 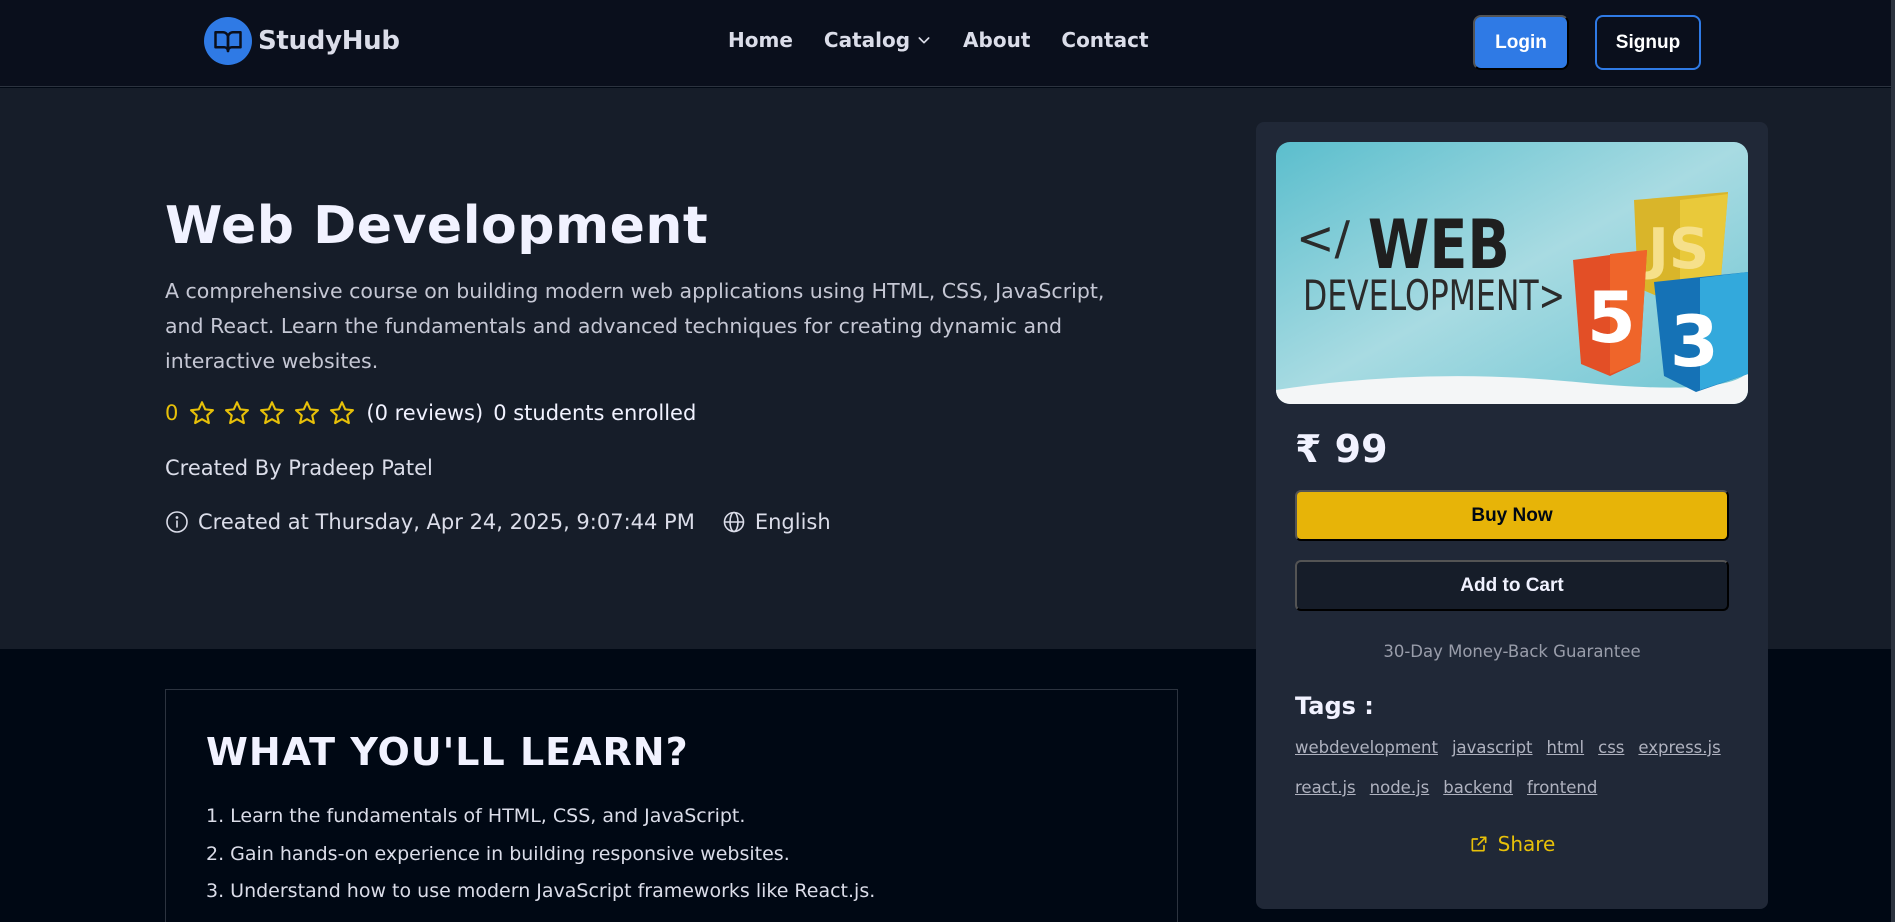 What do you see at coordinates (1341, 449) in the screenshot?
I see `course-price: ₹ 99` at bounding box center [1341, 449].